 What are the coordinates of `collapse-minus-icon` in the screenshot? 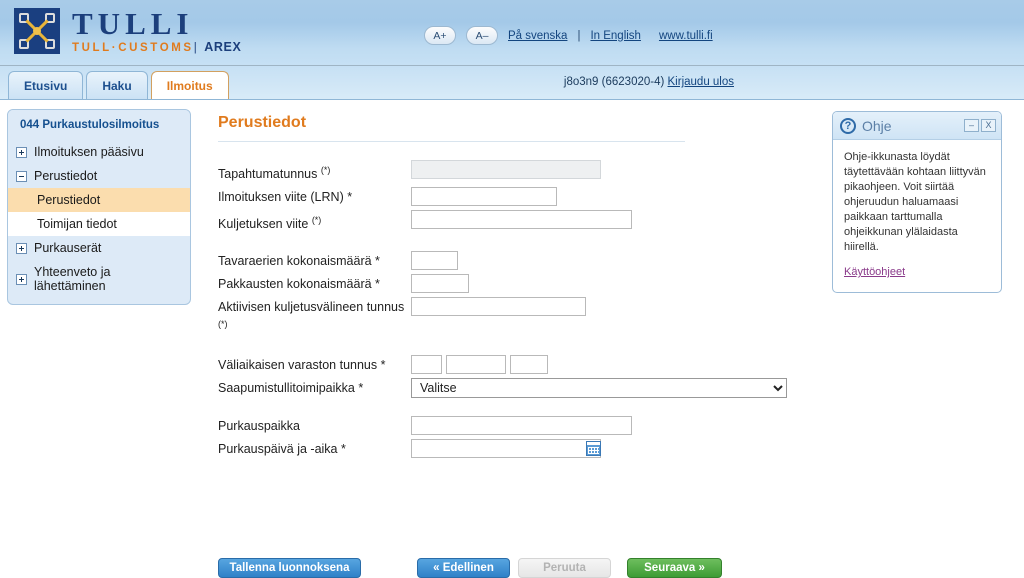 It's located at (21, 176).